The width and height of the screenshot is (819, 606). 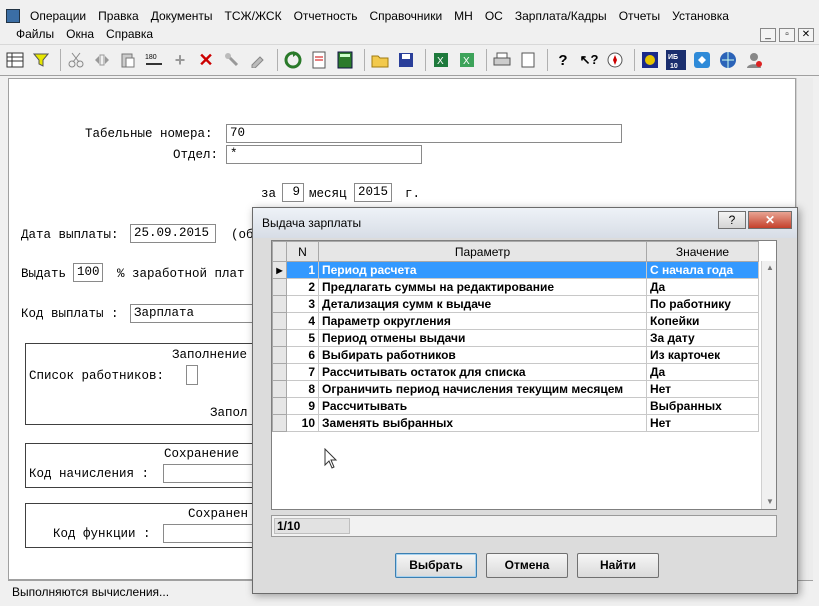 I want to click on save-icon, so click(x=406, y=60).